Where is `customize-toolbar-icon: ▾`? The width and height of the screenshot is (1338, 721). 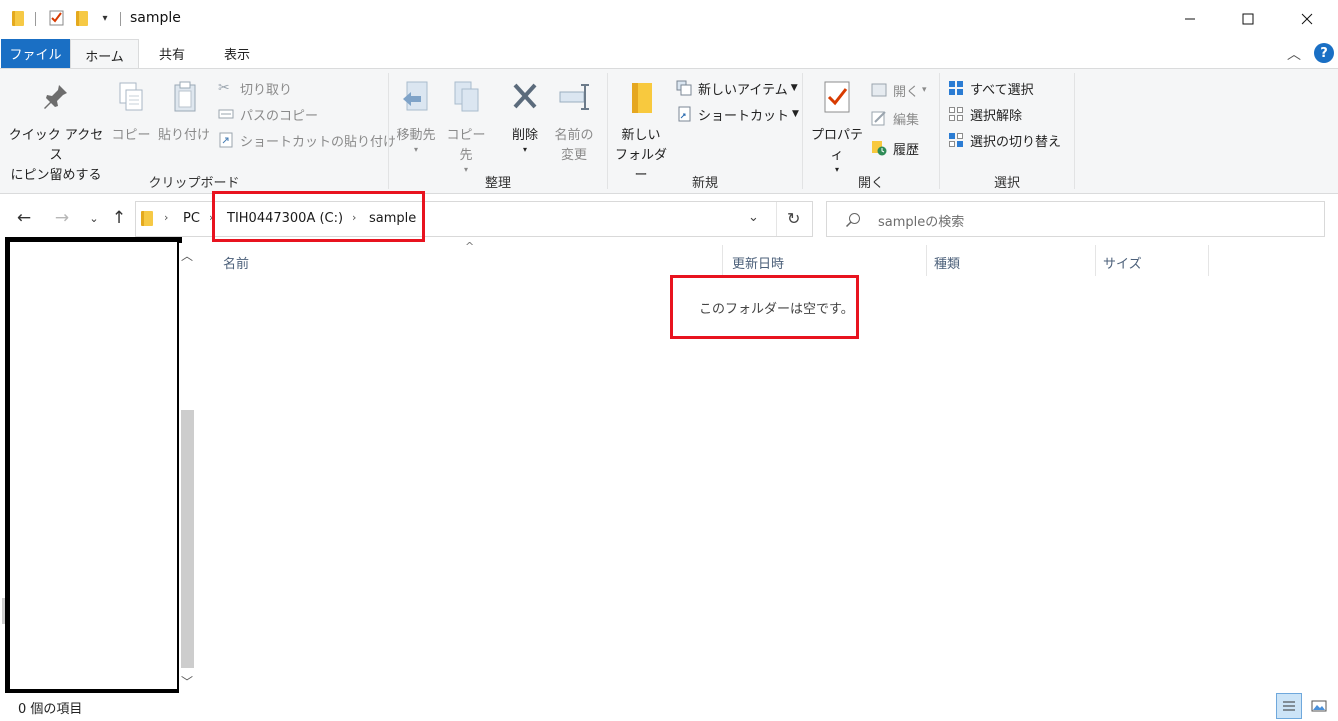 customize-toolbar-icon: ▾ is located at coordinates (105, 18).